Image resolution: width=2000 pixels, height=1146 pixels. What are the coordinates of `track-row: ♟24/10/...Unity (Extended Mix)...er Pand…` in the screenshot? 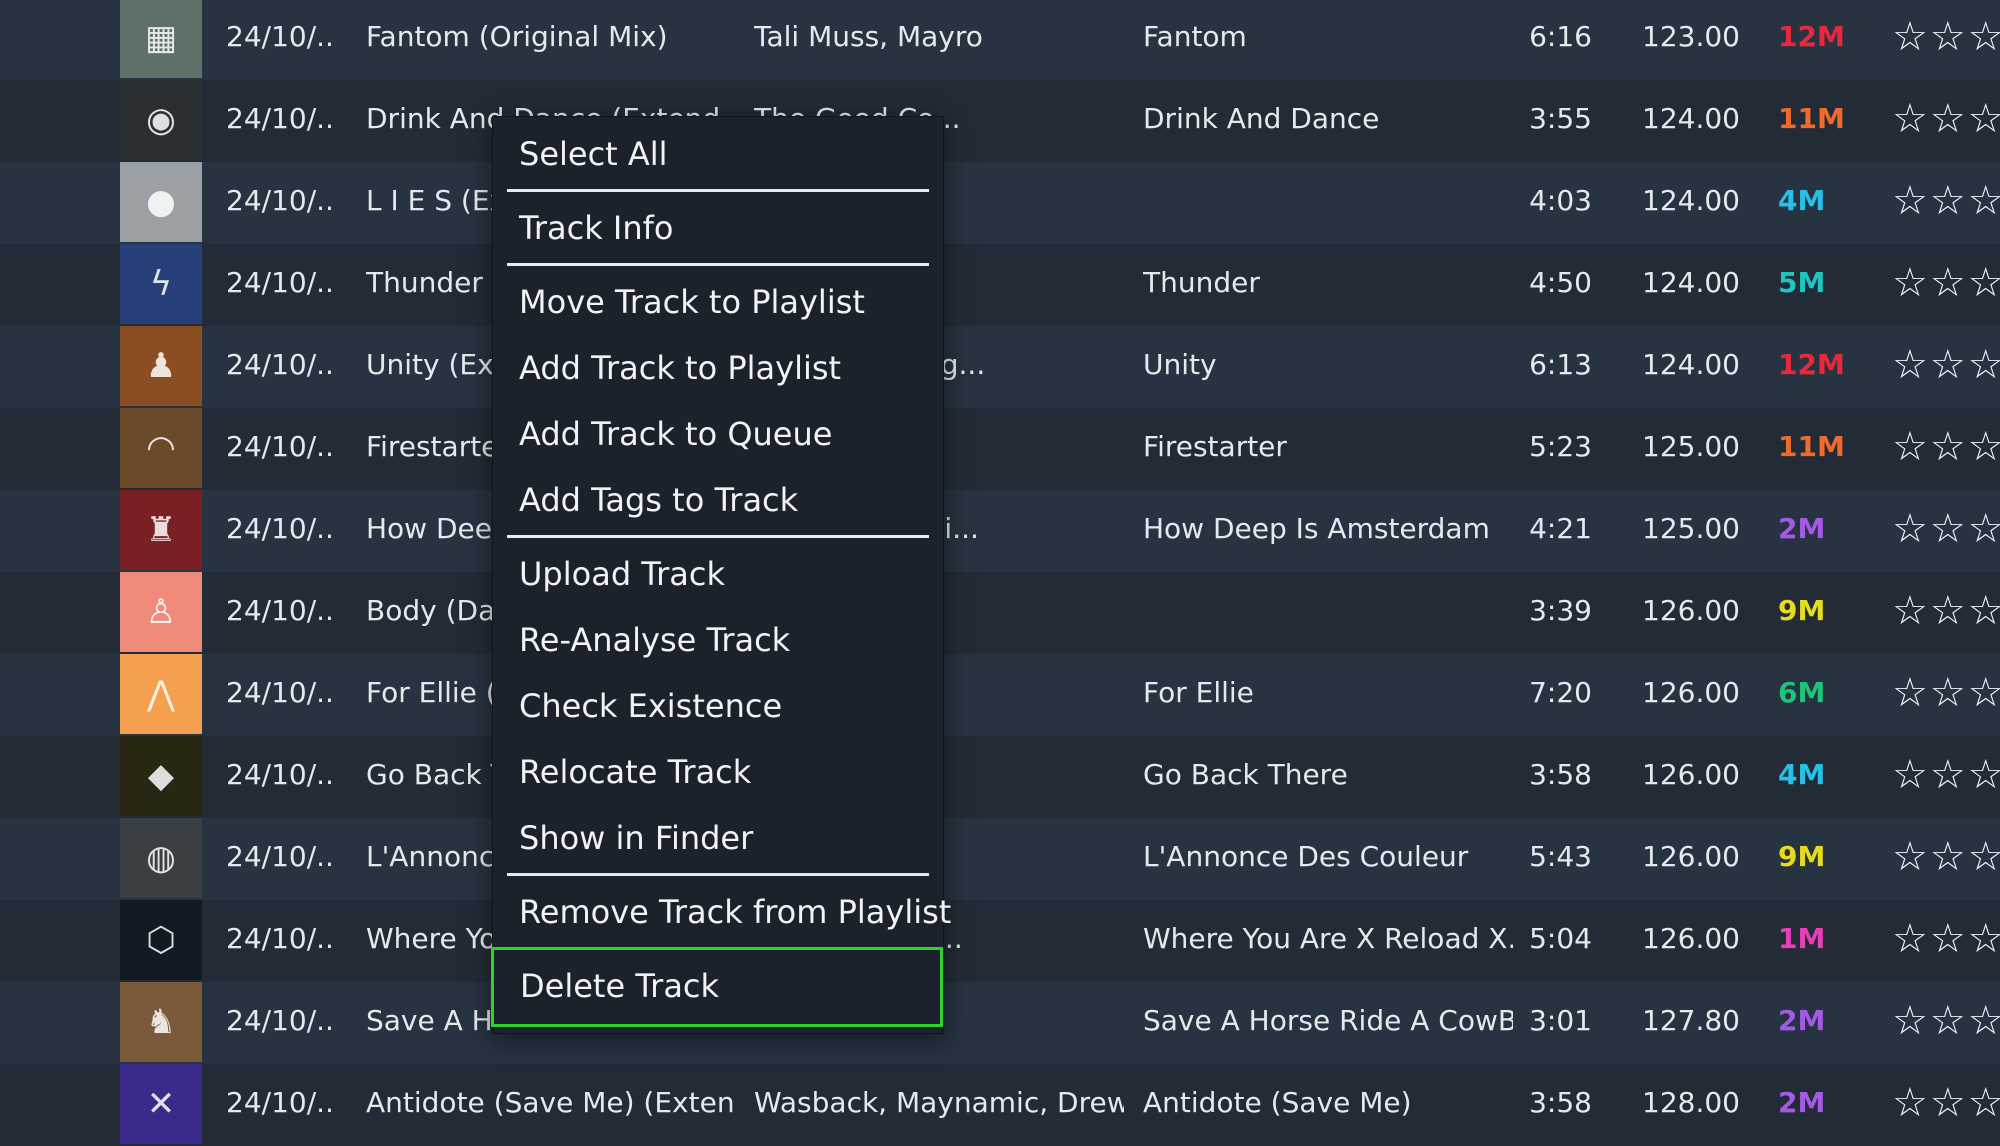 It's located at (1000, 367).